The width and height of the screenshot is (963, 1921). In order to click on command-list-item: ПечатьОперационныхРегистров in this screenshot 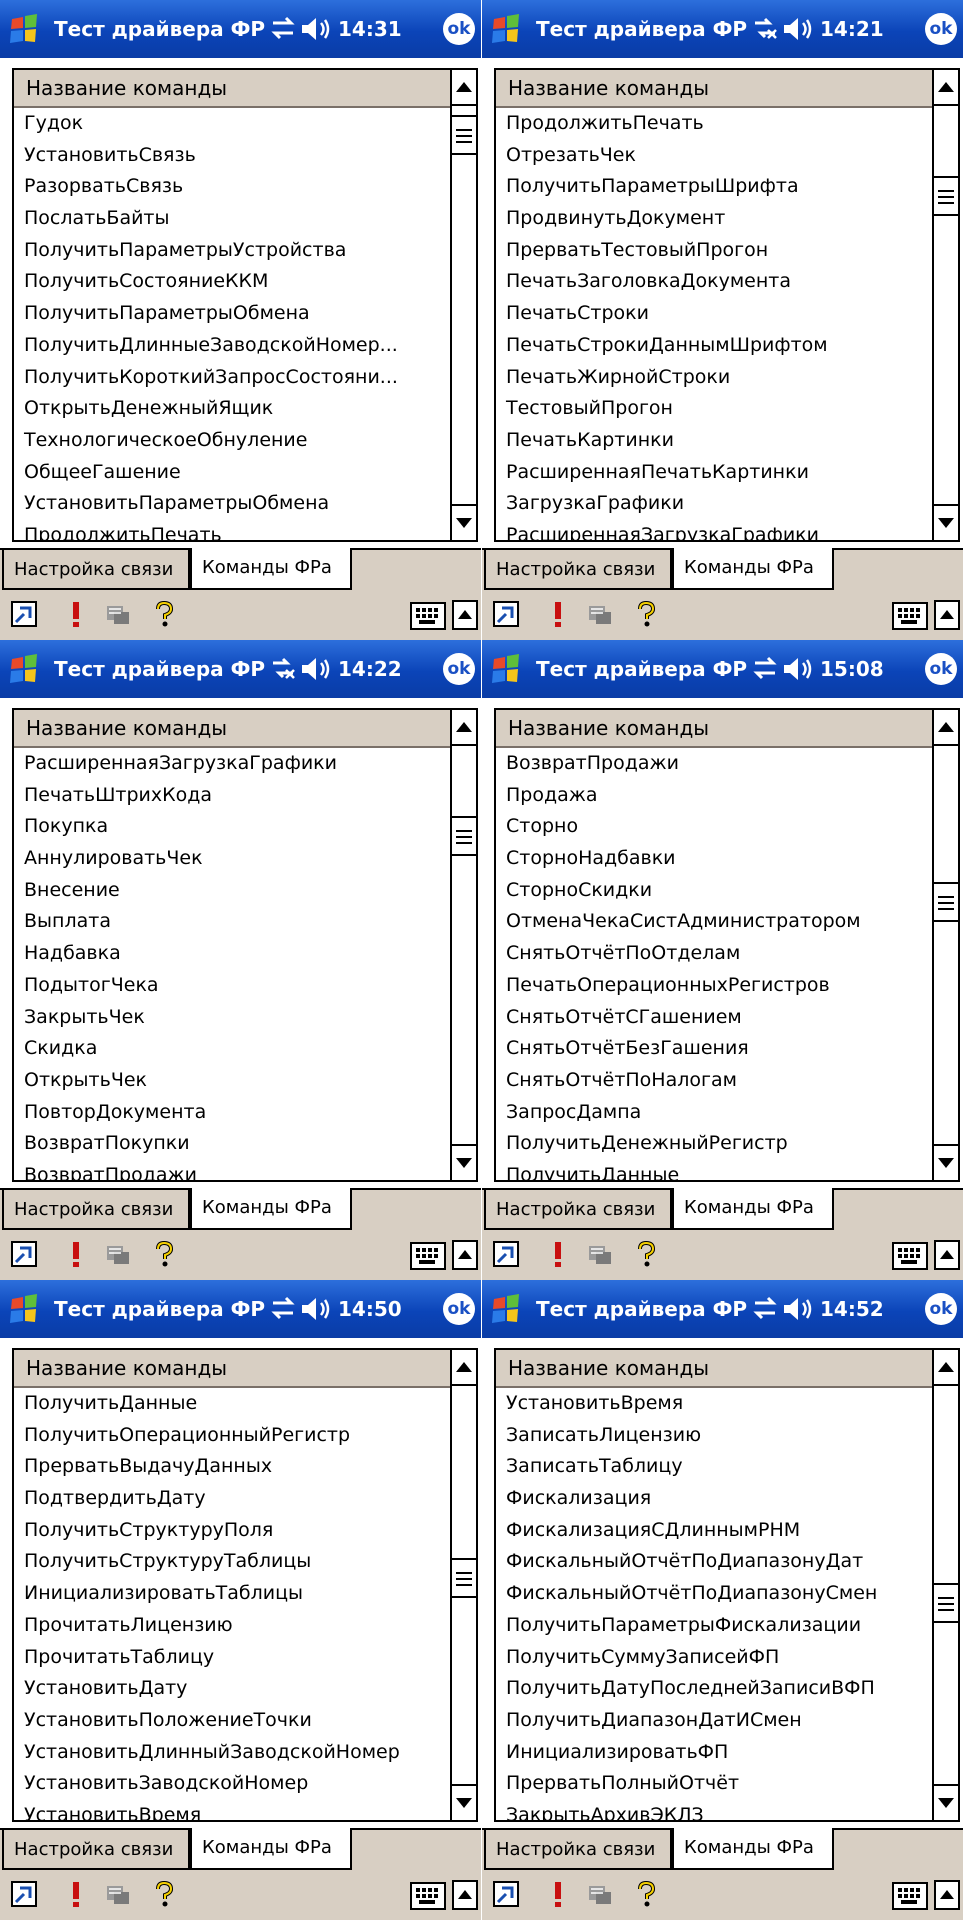, I will do `click(714, 986)`.